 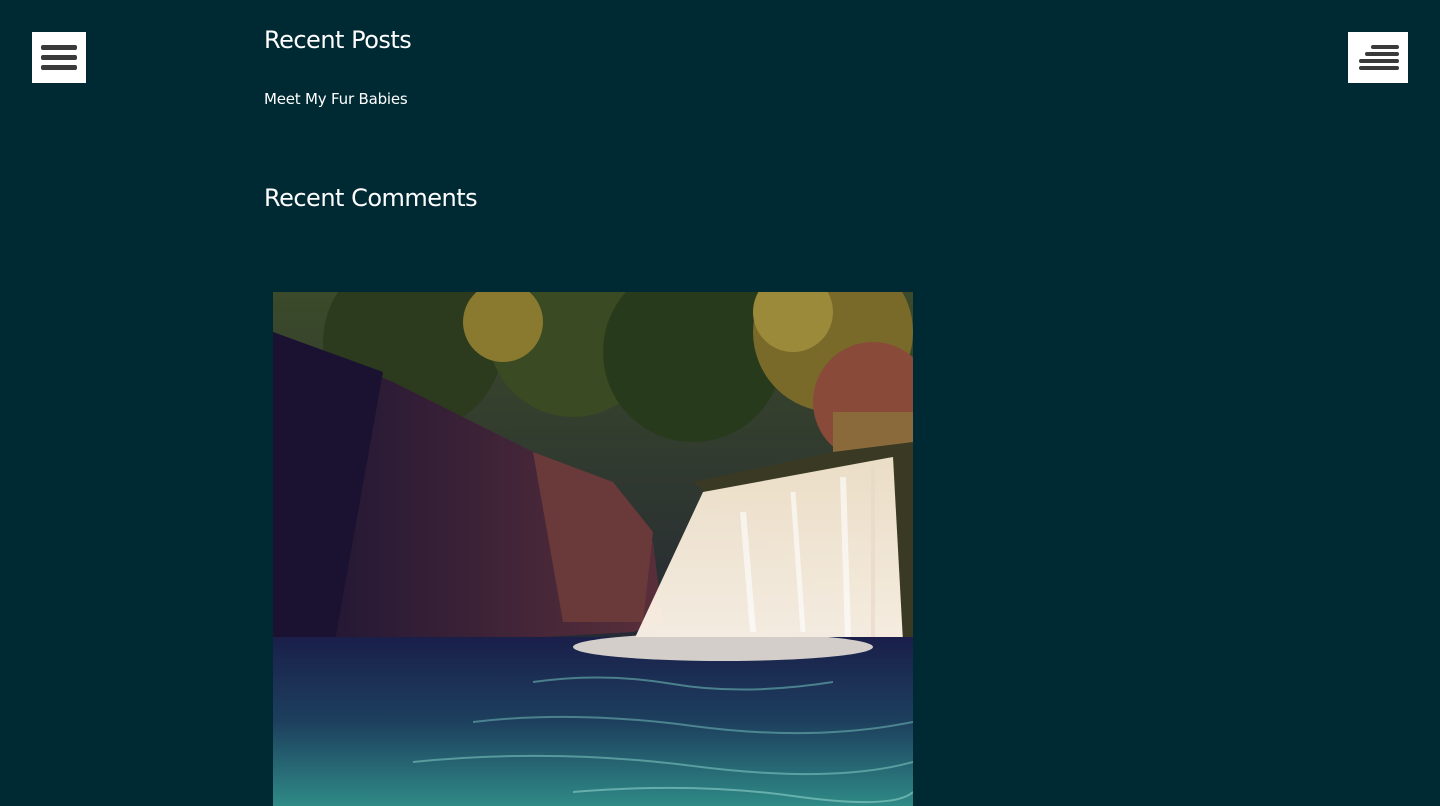 I want to click on recent-comments-title: Recent Comments, so click(x=371, y=198).